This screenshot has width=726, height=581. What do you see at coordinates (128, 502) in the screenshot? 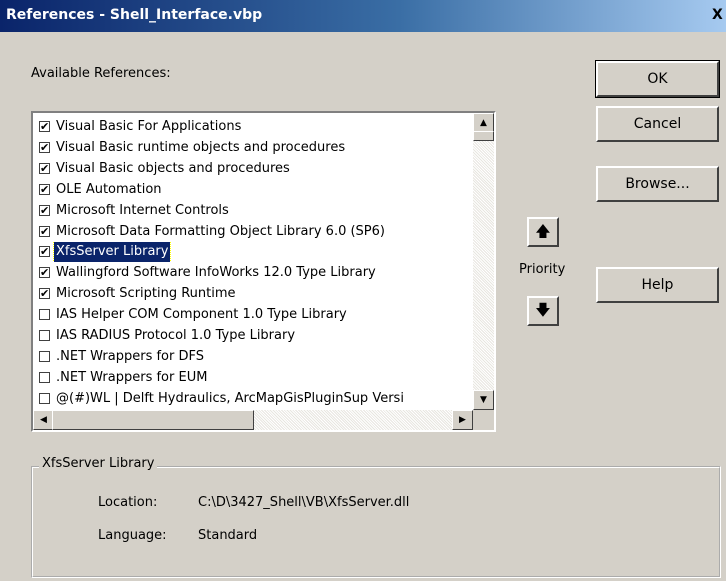
I see `location-label: Location:` at bounding box center [128, 502].